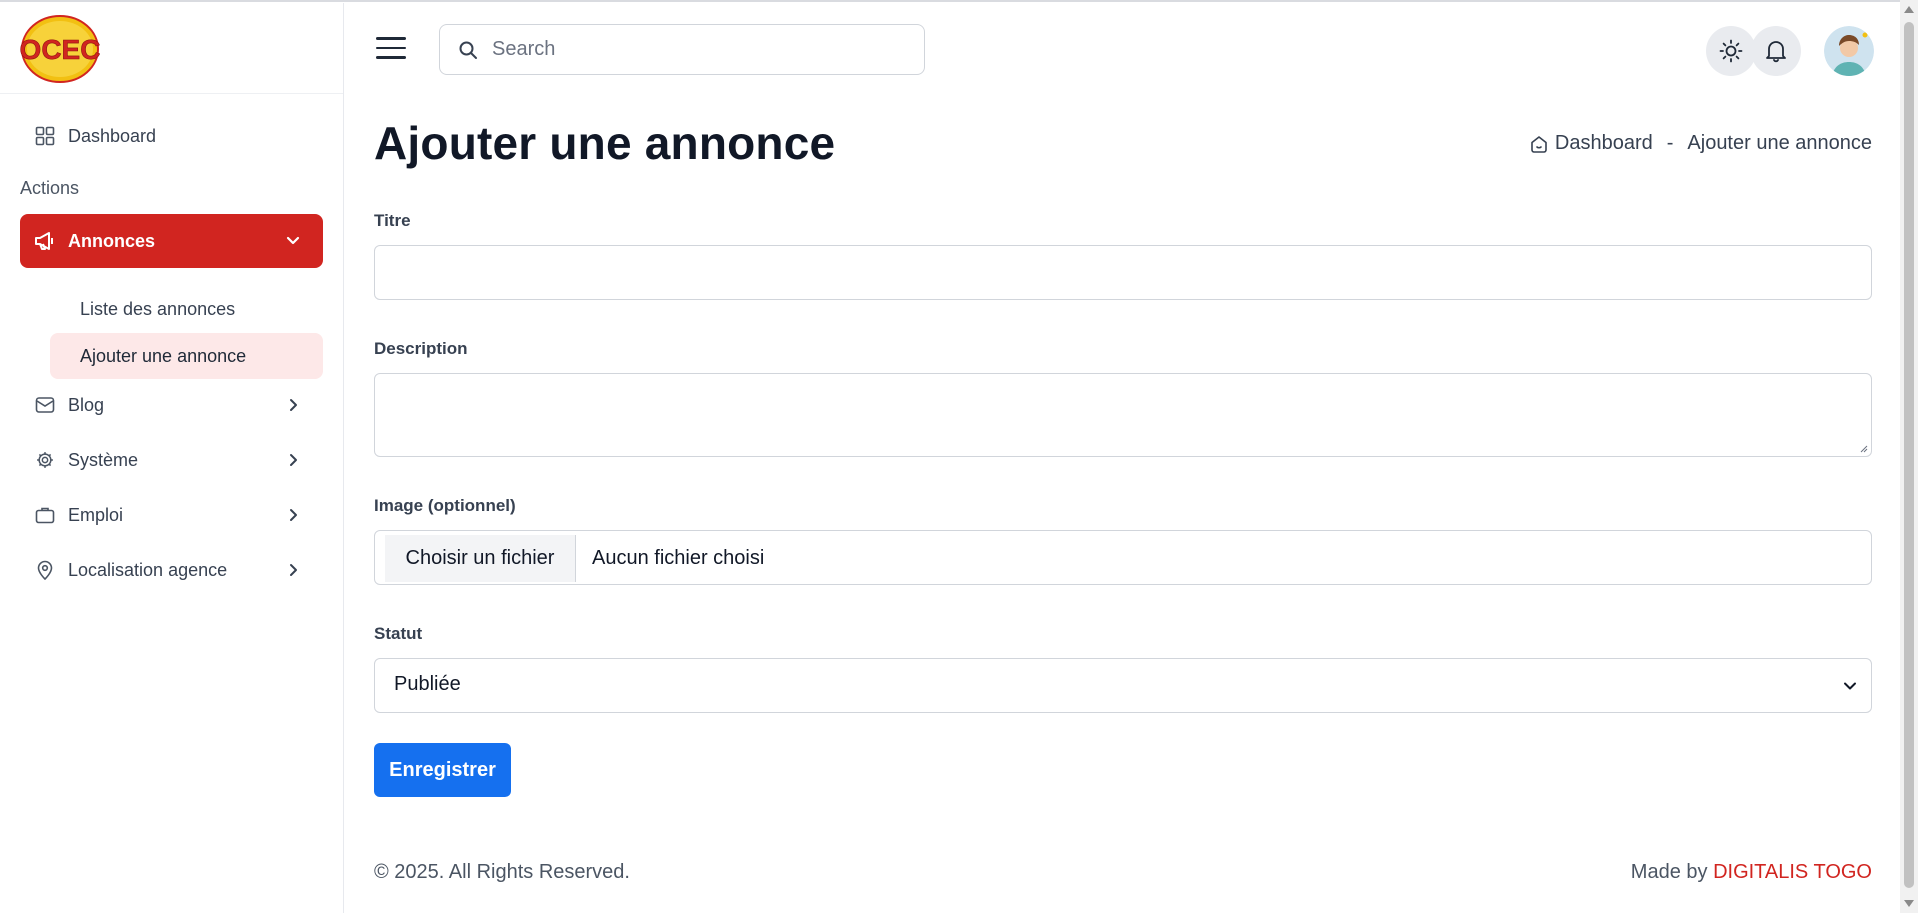 Image resolution: width=1918 pixels, height=913 pixels. Describe the element at coordinates (692, 49) in the screenshot. I see `search-input` at that location.